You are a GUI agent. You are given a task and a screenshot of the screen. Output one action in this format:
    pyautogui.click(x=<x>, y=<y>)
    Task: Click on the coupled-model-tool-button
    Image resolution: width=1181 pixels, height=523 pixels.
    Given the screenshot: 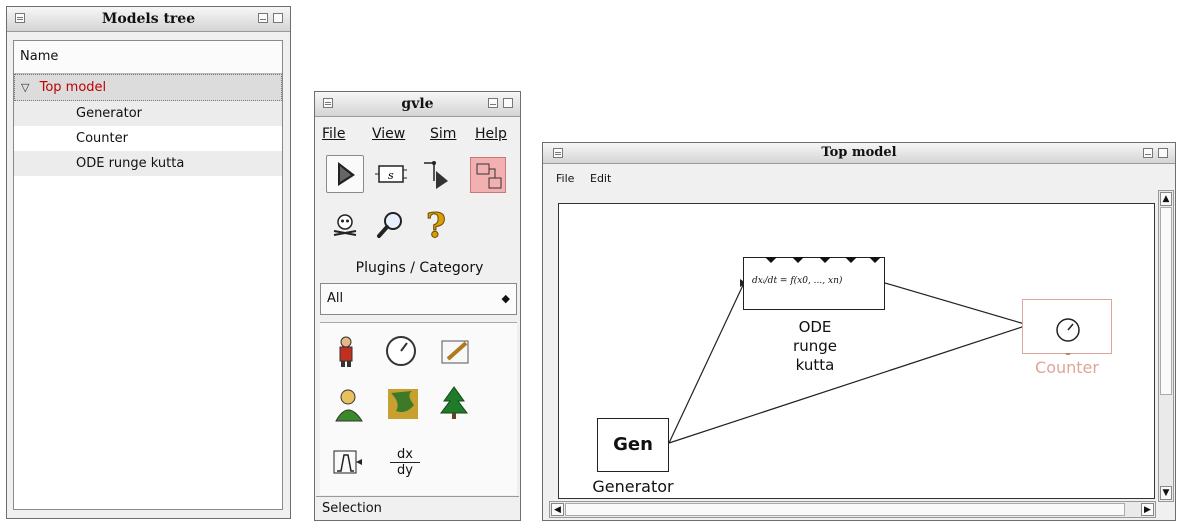 What is the action you would take?
    pyautogui.click(x=488, y=175)
    